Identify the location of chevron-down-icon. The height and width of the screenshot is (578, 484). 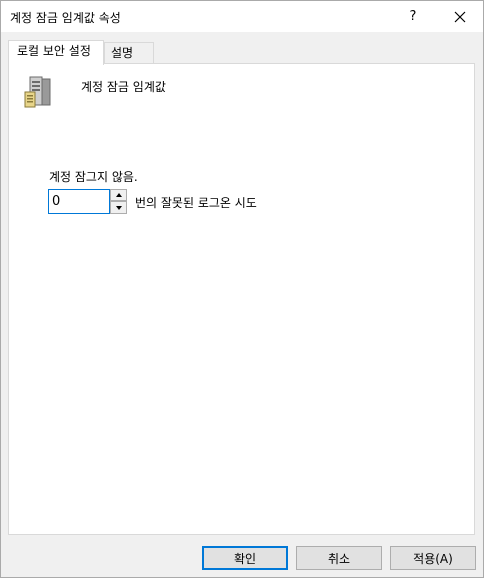
(118, 207).